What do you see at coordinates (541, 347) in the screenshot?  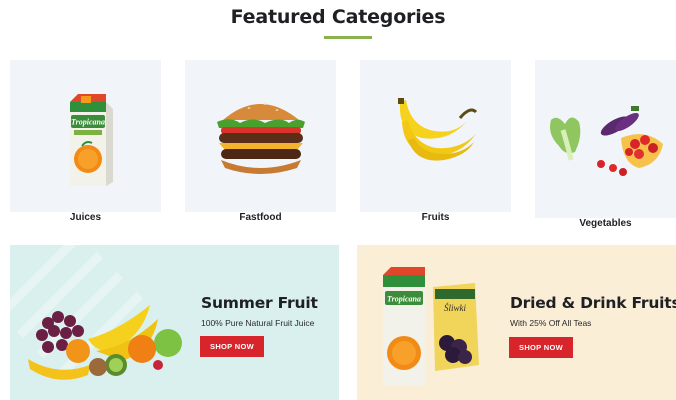 I see `shop-now-button-dried-drink-fruits: SHOP NOW` at bounding box center [541, 347].